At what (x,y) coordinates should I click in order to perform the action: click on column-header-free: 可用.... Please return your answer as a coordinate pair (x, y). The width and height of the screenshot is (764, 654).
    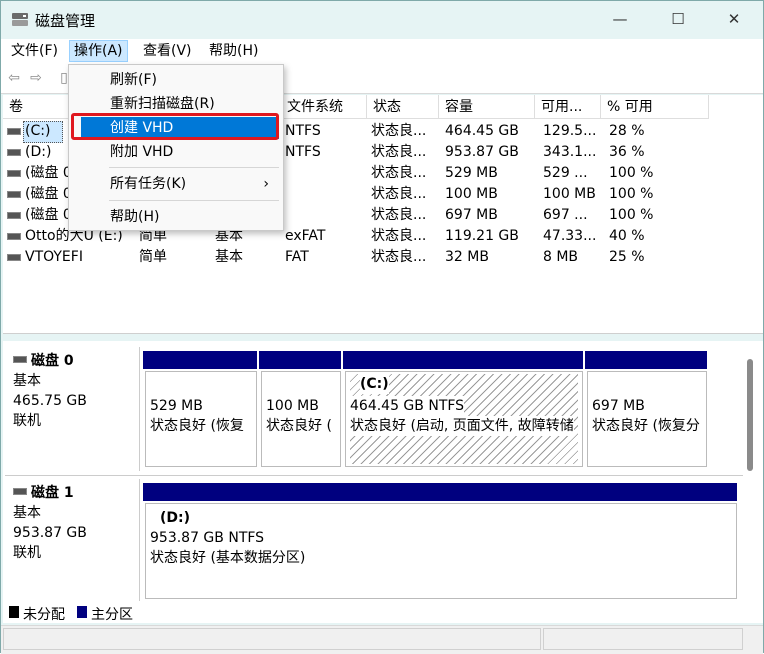
    Looking at the image, I should click on (568, 107).